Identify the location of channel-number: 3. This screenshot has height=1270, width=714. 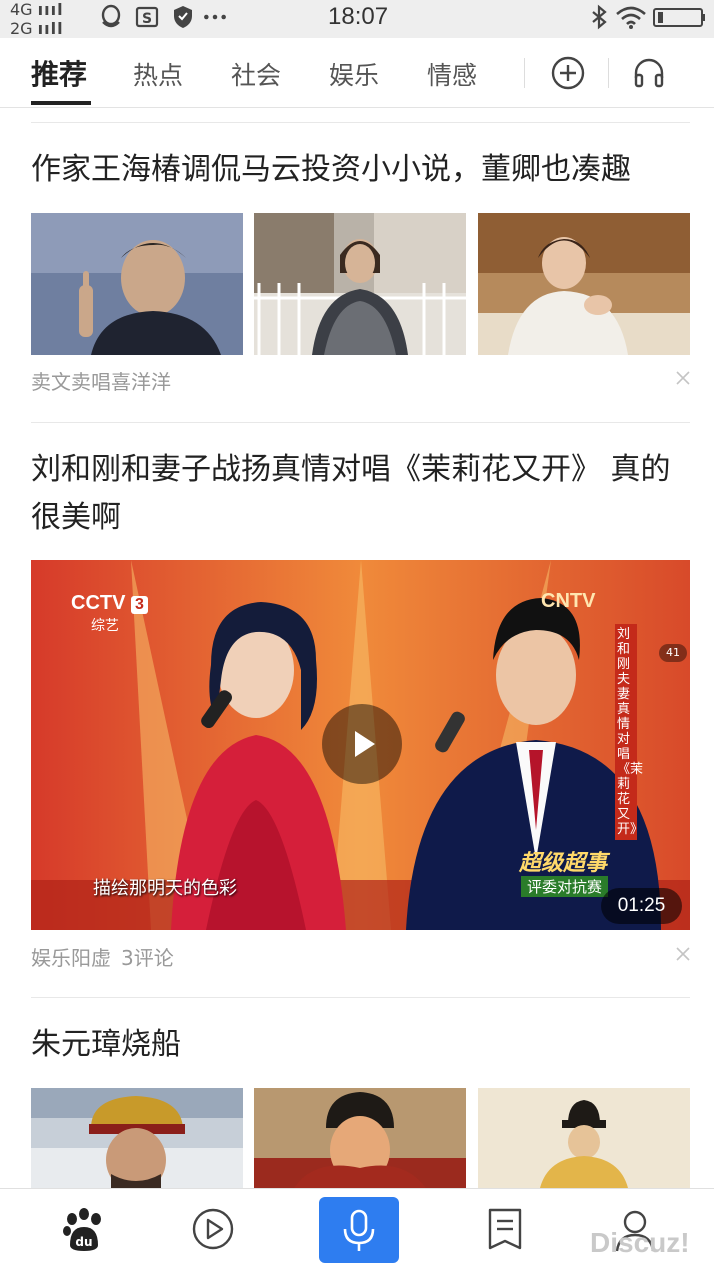
(139, 605).